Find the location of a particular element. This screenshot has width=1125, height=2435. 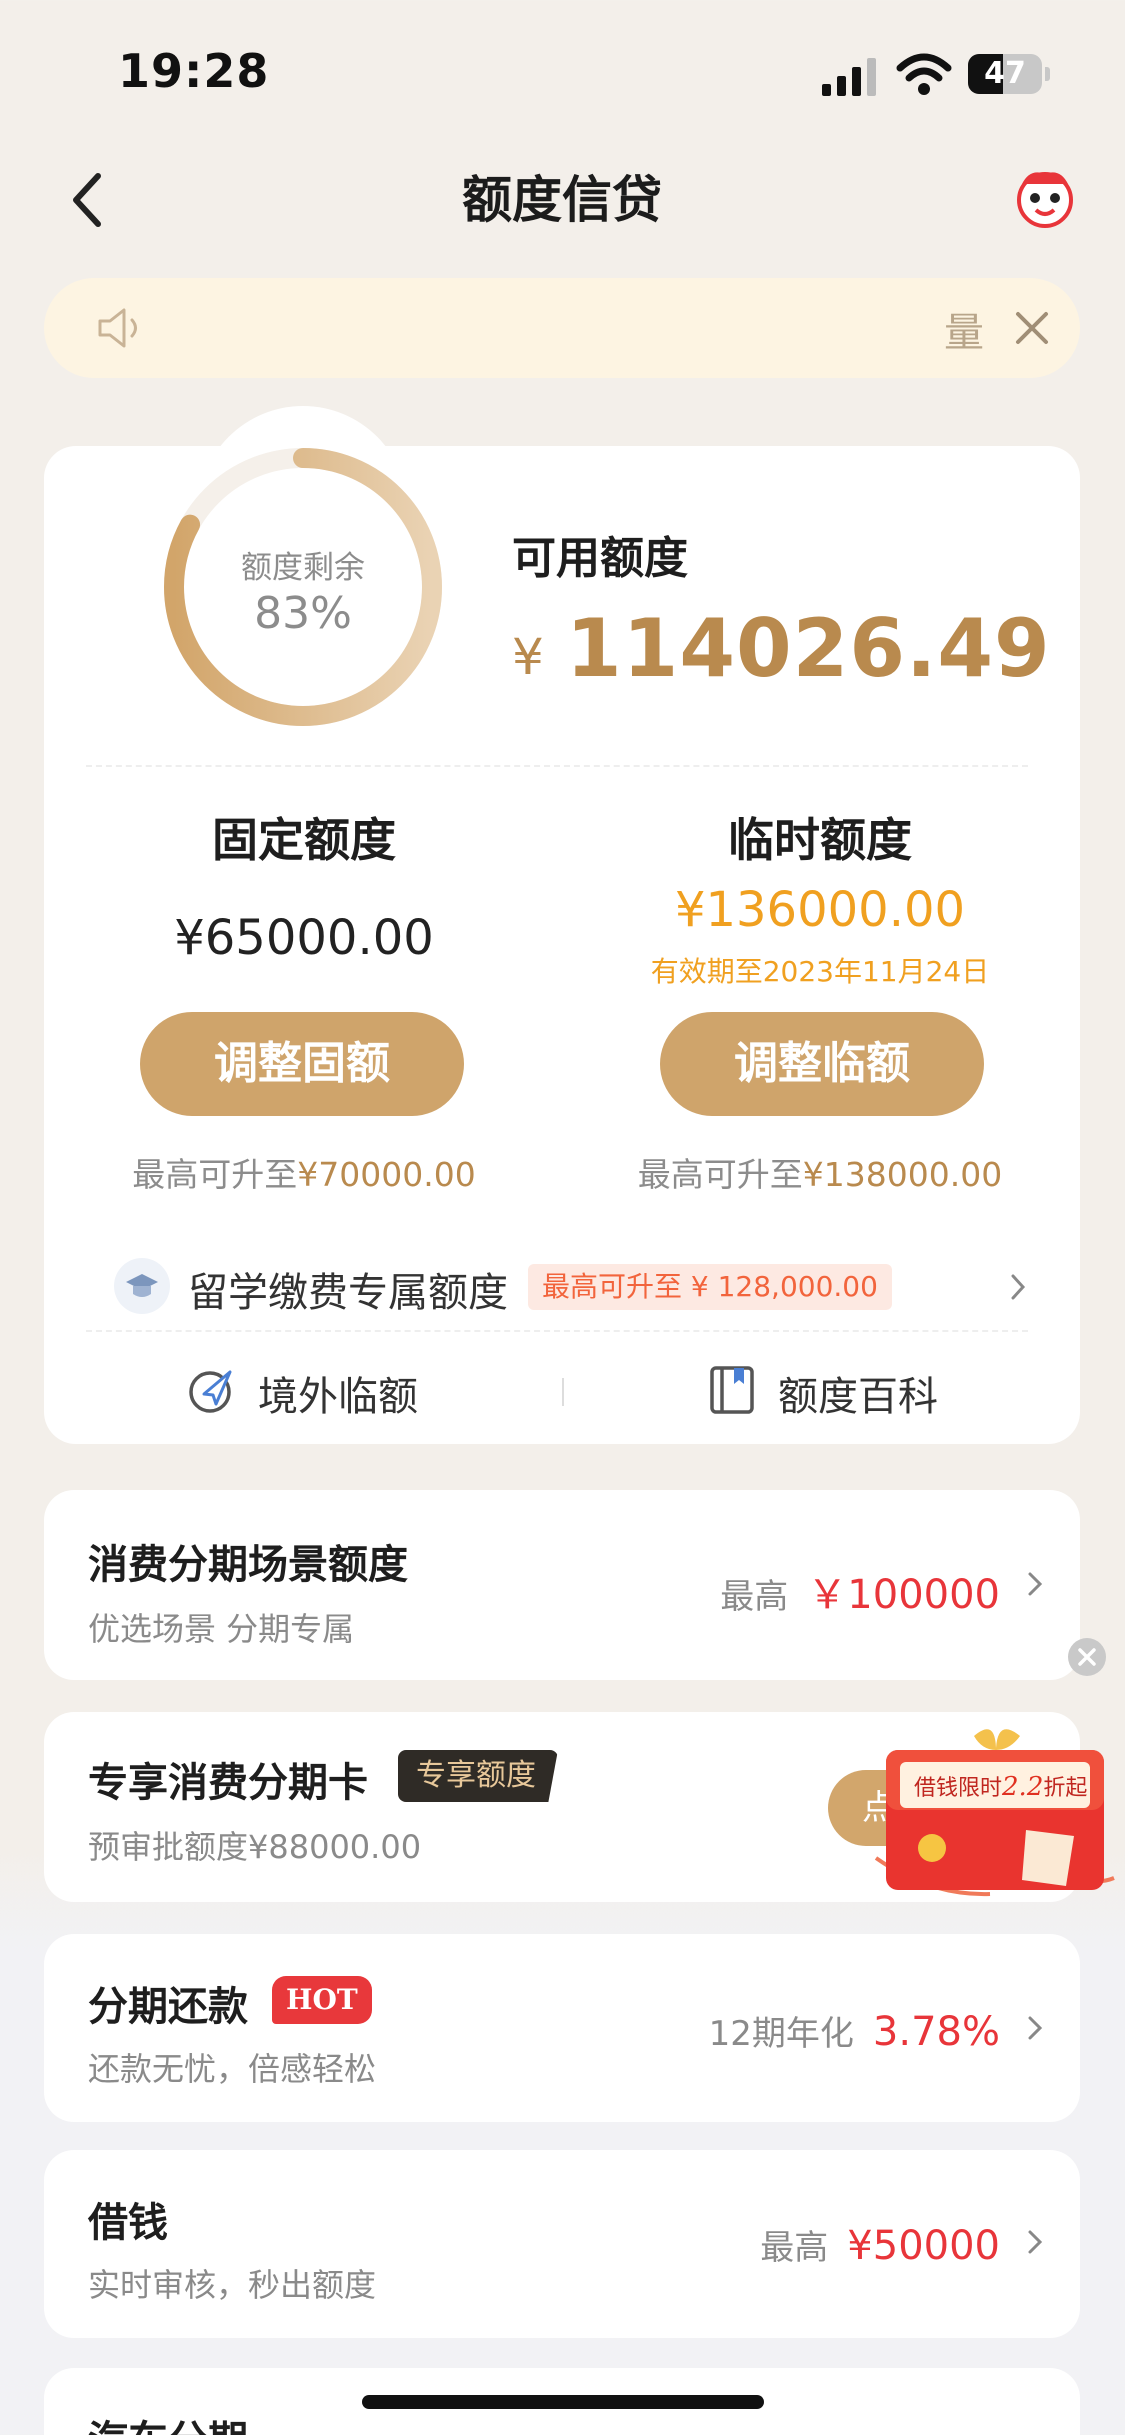

hot-tag: HOT is located at coordinates (322, 2000).